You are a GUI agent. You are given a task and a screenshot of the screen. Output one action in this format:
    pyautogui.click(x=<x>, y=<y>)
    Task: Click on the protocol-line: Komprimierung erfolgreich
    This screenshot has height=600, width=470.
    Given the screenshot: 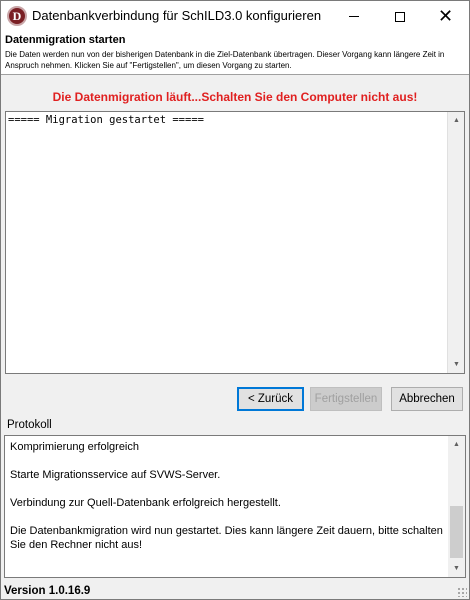 What is the action you would take?
    pyautogui.click(x=74, y=447)
    